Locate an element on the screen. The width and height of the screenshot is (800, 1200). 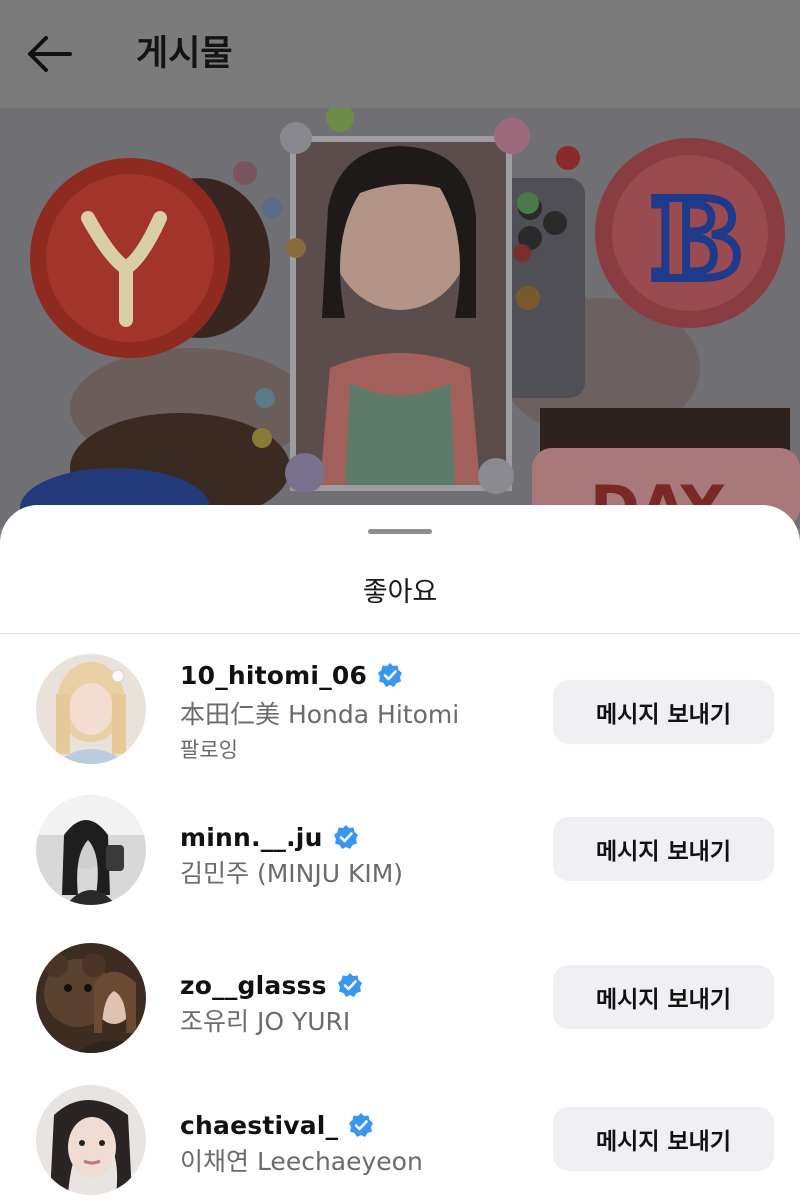
username-line: minn.__.ju is located at coordinates (269, 837).